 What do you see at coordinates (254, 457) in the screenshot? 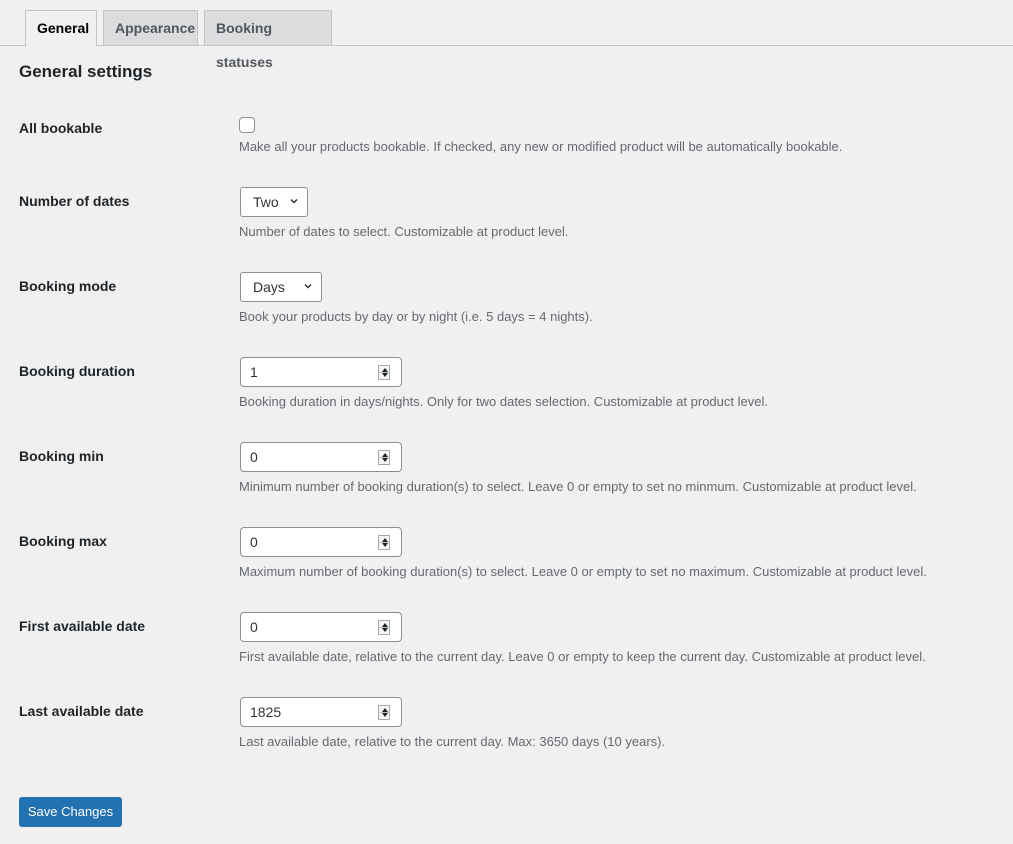
I see `booking-min-value: 0` at bounding box center [254, 457].